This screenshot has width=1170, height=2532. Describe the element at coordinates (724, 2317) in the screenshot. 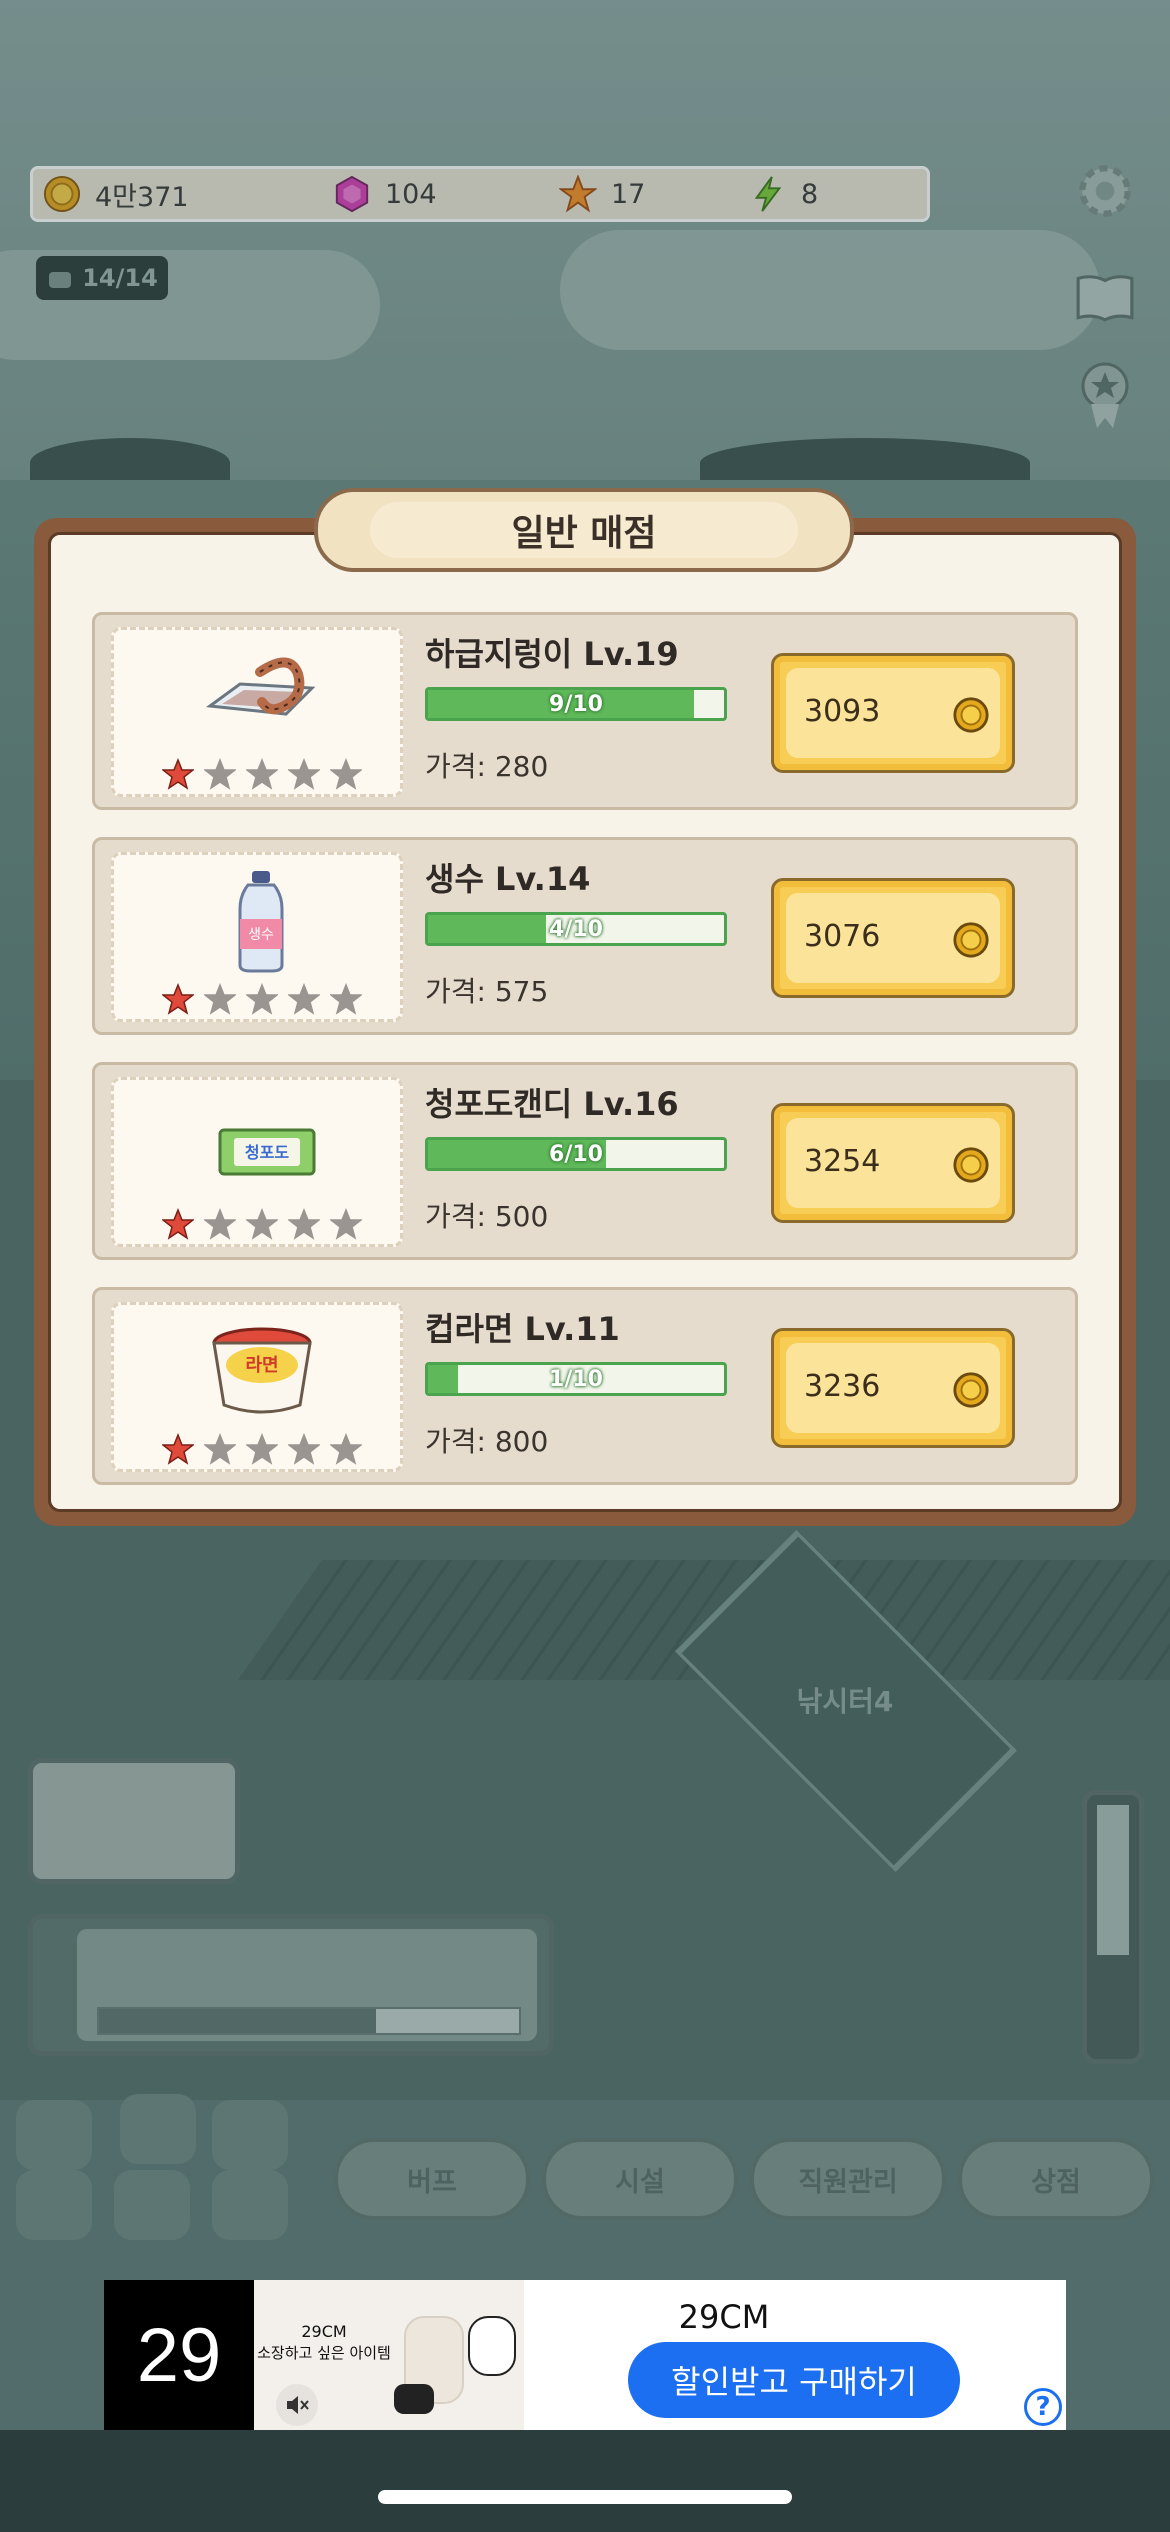

I see `ad-title: 29CM` at that location.